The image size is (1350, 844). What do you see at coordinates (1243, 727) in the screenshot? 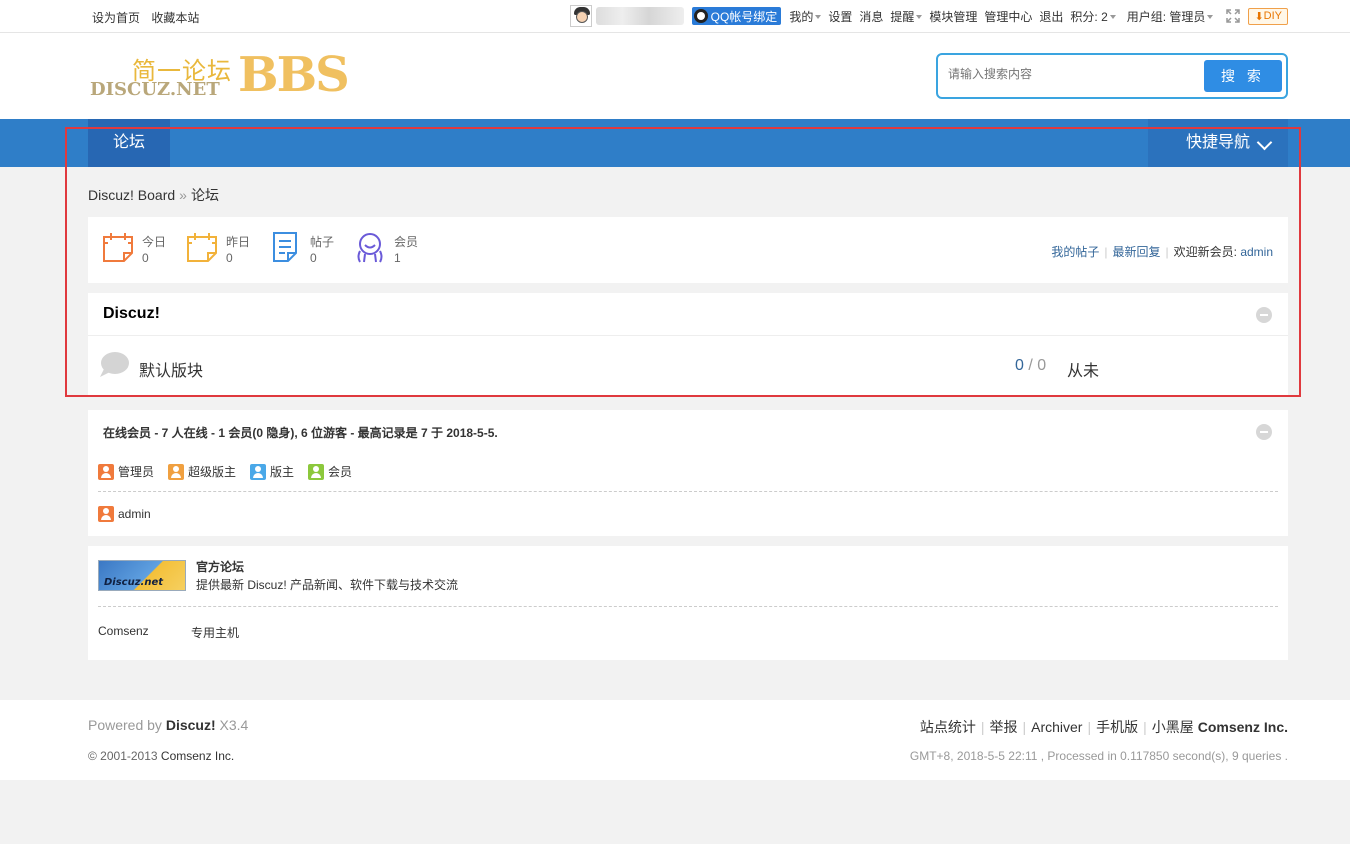
I see `footer-brand-link: Comsenz Inc.` at bounding box center [1243, 727].